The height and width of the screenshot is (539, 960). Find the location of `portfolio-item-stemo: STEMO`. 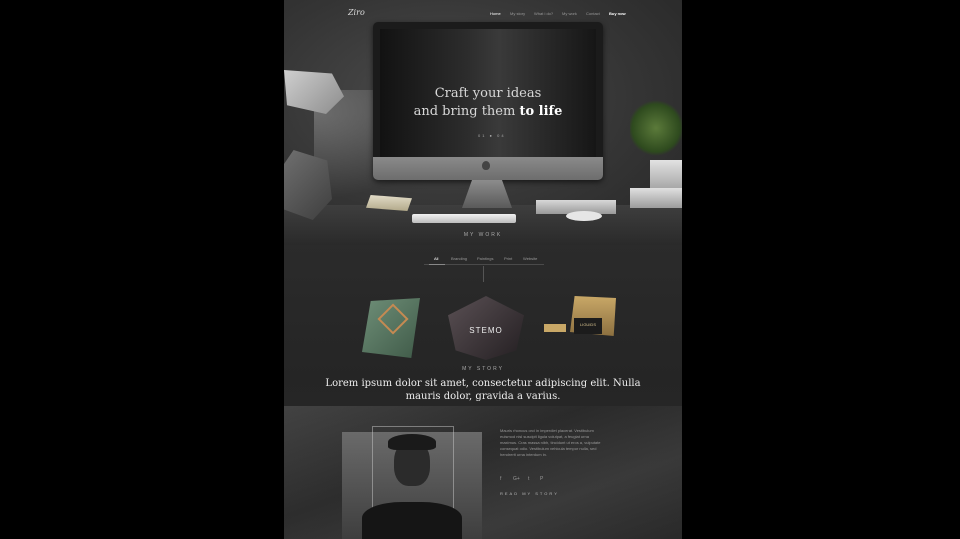

portfolio-item-stemo: STEMO is located at coordinates (486, 328).